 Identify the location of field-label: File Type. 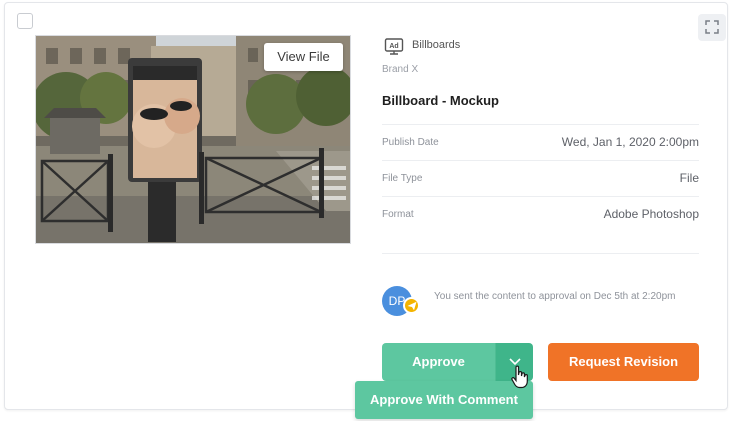
(402, 178).